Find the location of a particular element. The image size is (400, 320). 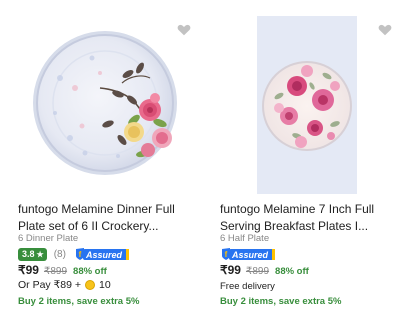

rating-value: 3.8 is located at coordinates (28, 254).